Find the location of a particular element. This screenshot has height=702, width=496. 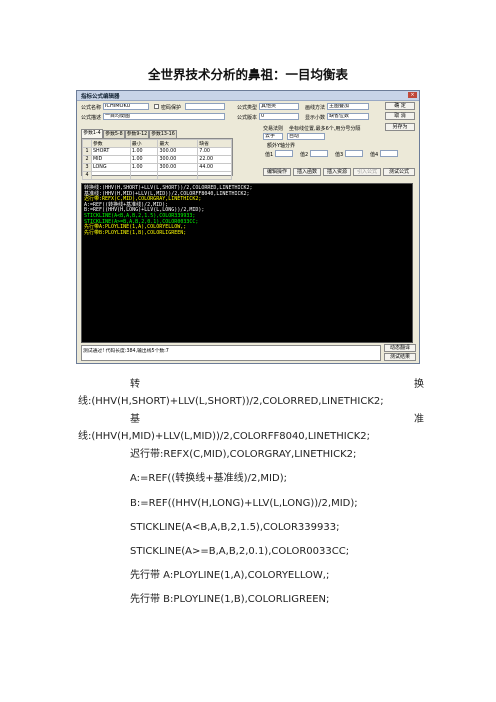

password-label: 密码保护 is located at coordinates (171, 108).